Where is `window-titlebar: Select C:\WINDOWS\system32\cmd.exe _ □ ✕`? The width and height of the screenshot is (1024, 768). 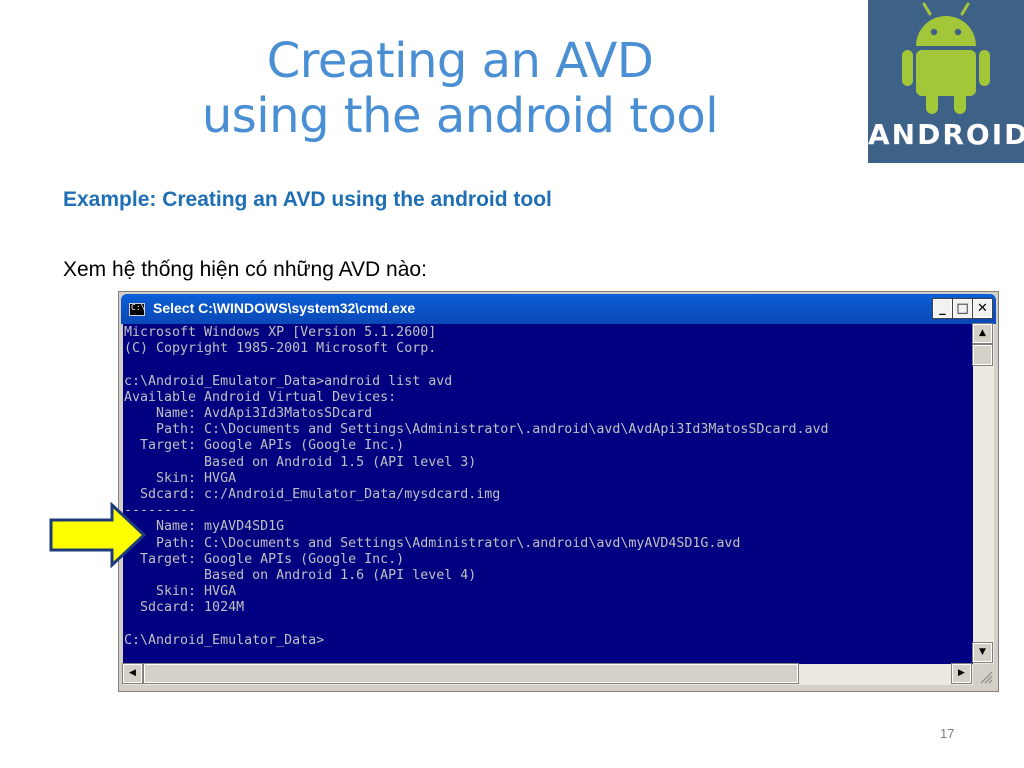 window-titlebar: Select C:\WINDOWS\system32\cmd.exe _ □ ✕ is located at coordinates (558, 309).